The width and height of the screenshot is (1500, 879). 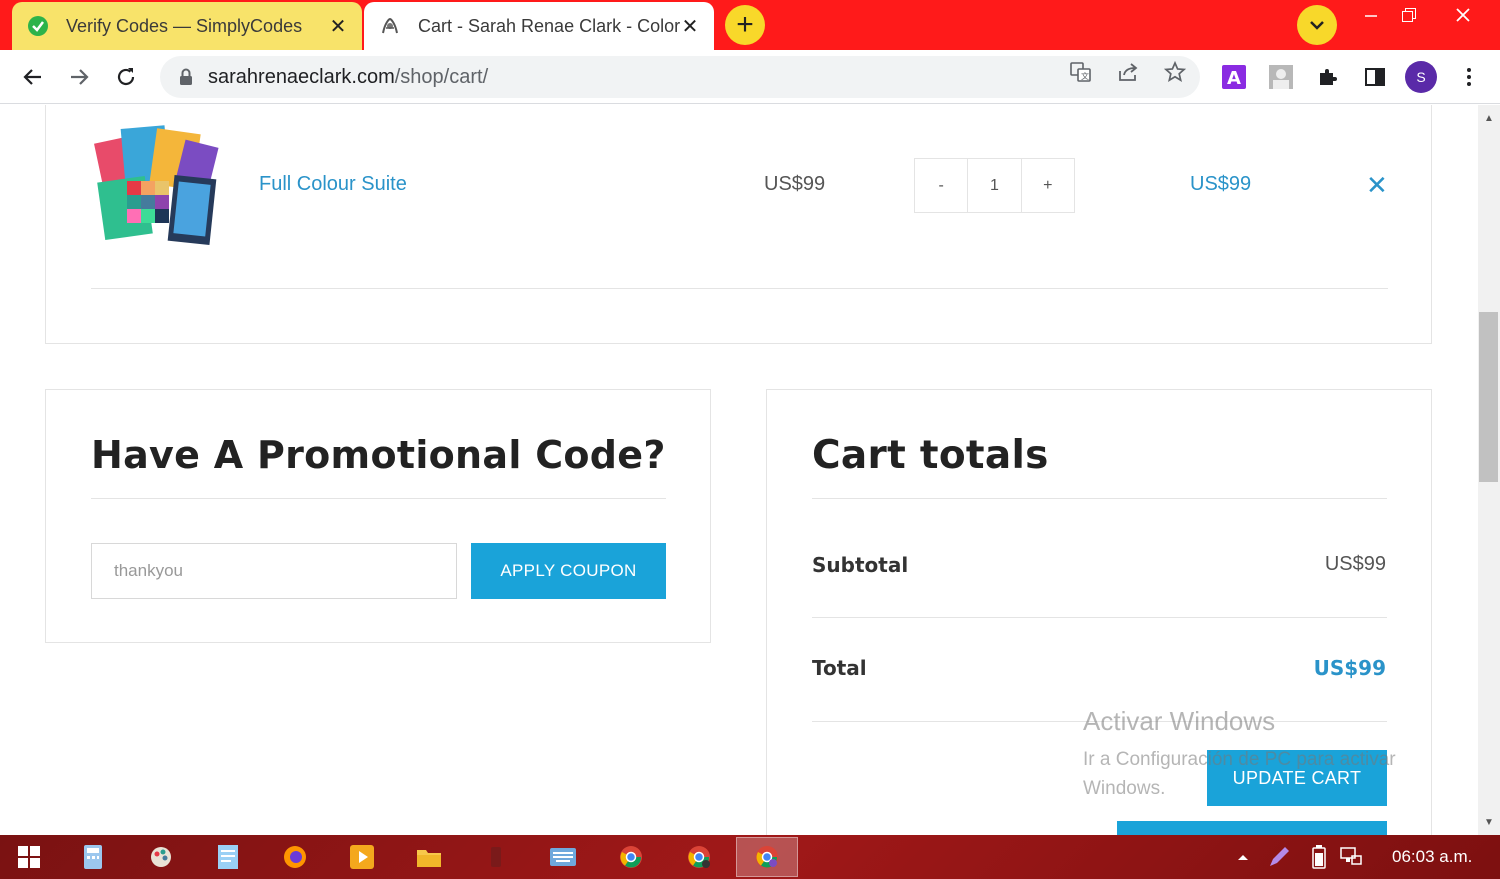 I want to click on close-window-button, so click(x=1463, y=15).